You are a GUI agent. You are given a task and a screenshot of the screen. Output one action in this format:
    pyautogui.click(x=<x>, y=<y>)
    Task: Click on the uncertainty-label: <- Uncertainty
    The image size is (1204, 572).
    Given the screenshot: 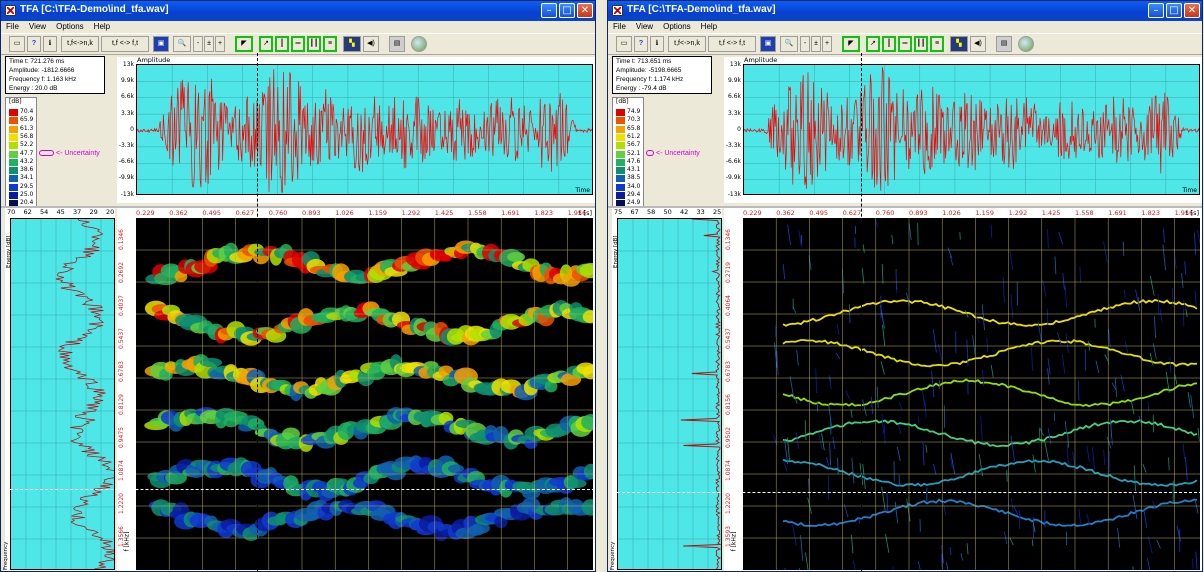 What is the action you would take?
    pyautogui.click(x=78, y=153)
    